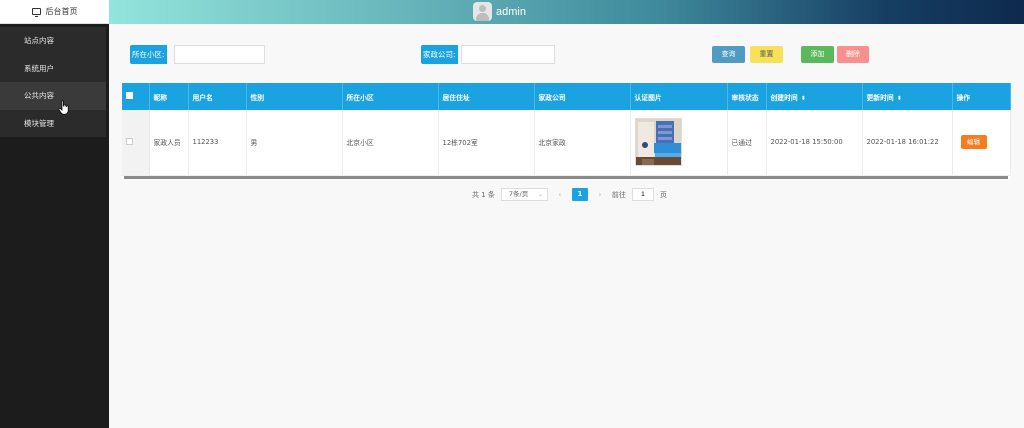 This screenshot has width=1024, height=428. Describe the element at coordinates (814, 96) in the screenshot. I see `col-header-created: 创建时间 ⬍` at that location.